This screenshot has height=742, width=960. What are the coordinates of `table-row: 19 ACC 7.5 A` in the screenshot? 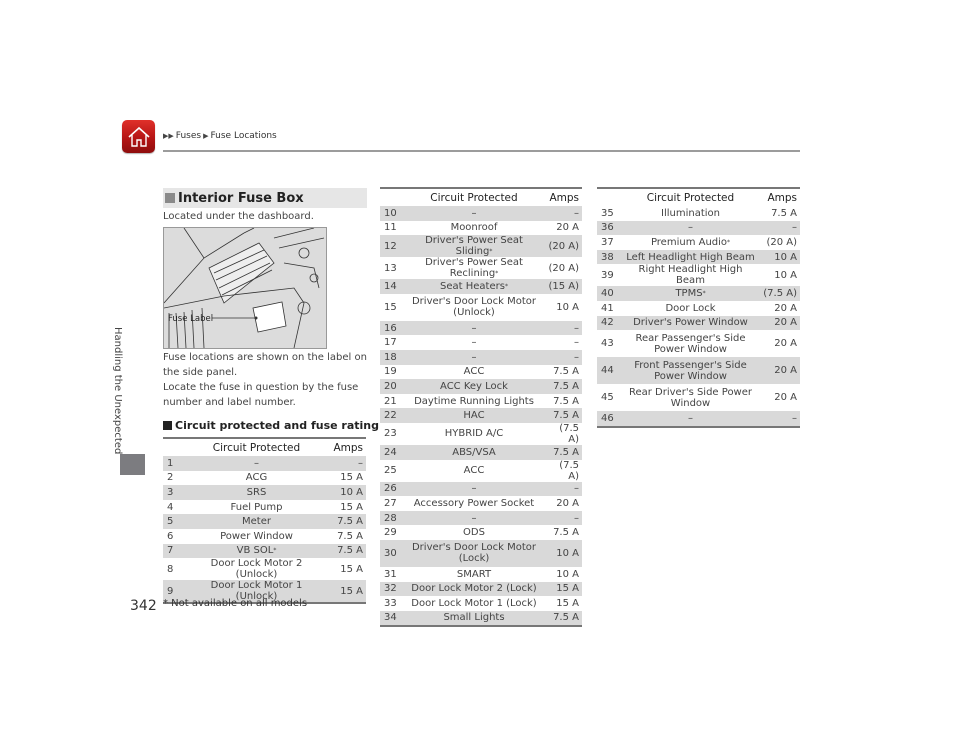 It's located at (481, 372).